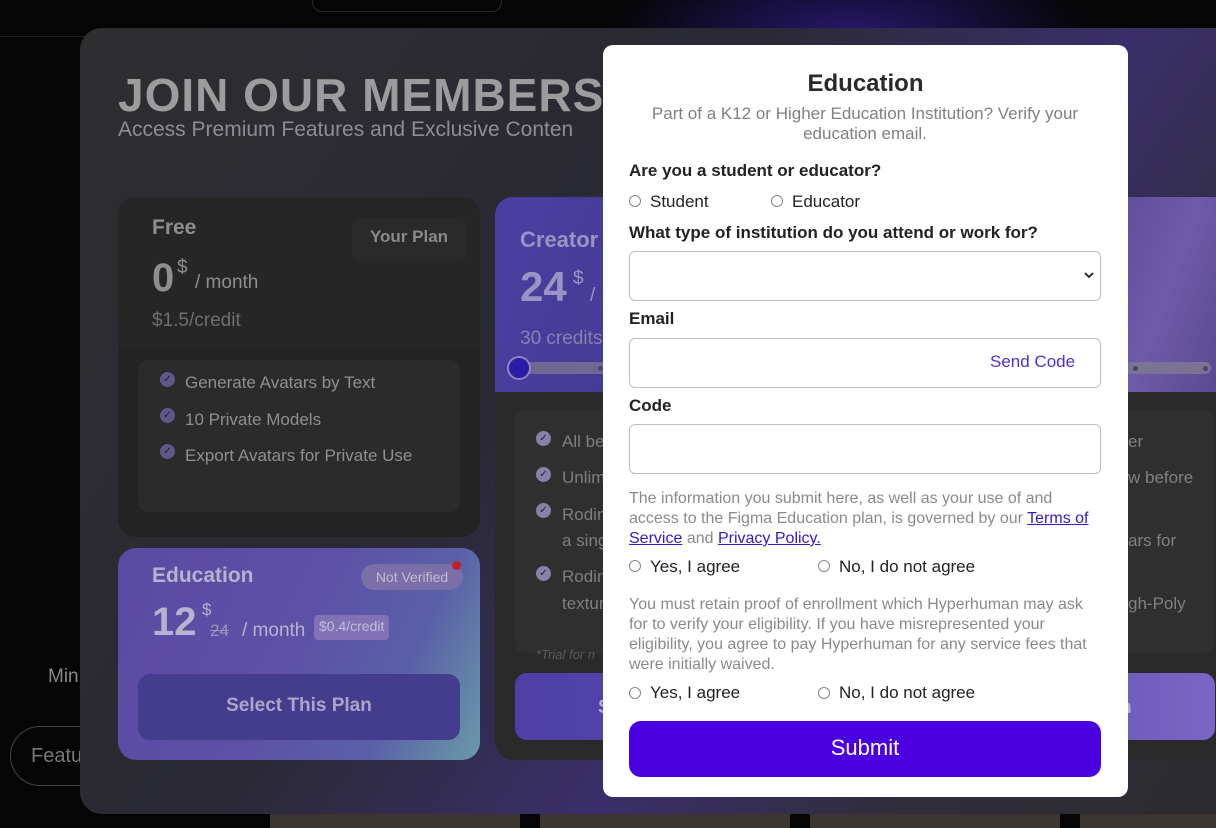 This screenshot has width=1216, height=828. I want to click on agree-terms-no-radio, so click(824, 566).